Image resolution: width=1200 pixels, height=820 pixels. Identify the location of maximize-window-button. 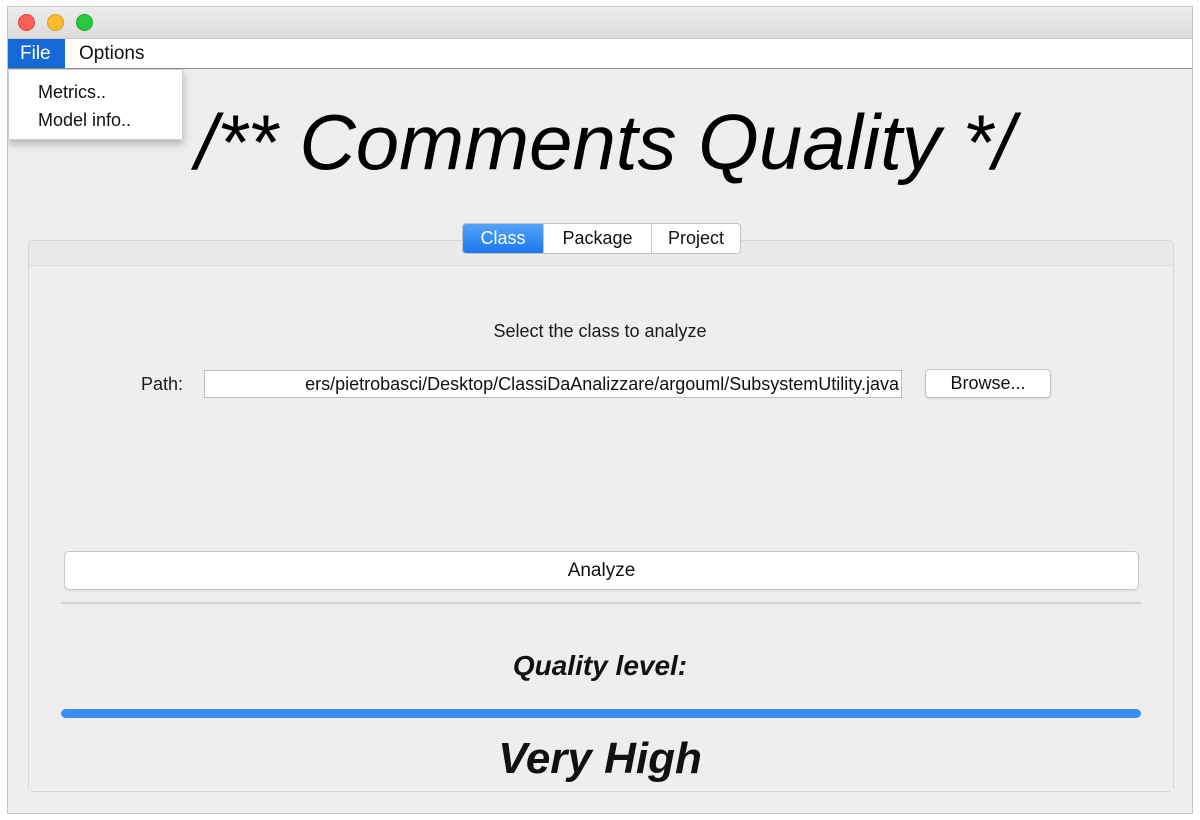
(84, 22).